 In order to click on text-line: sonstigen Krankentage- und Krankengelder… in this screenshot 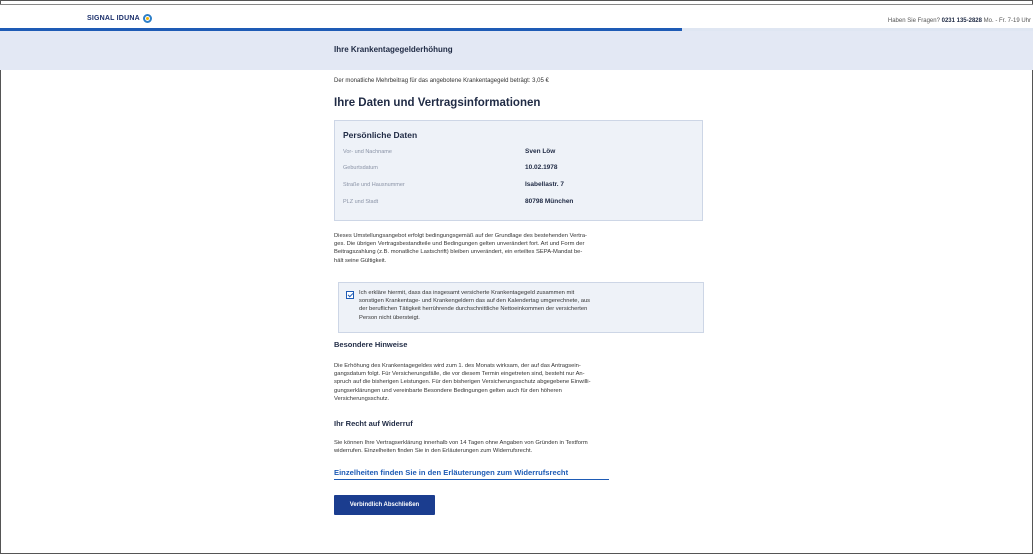, I will do `click(475, 301)`.